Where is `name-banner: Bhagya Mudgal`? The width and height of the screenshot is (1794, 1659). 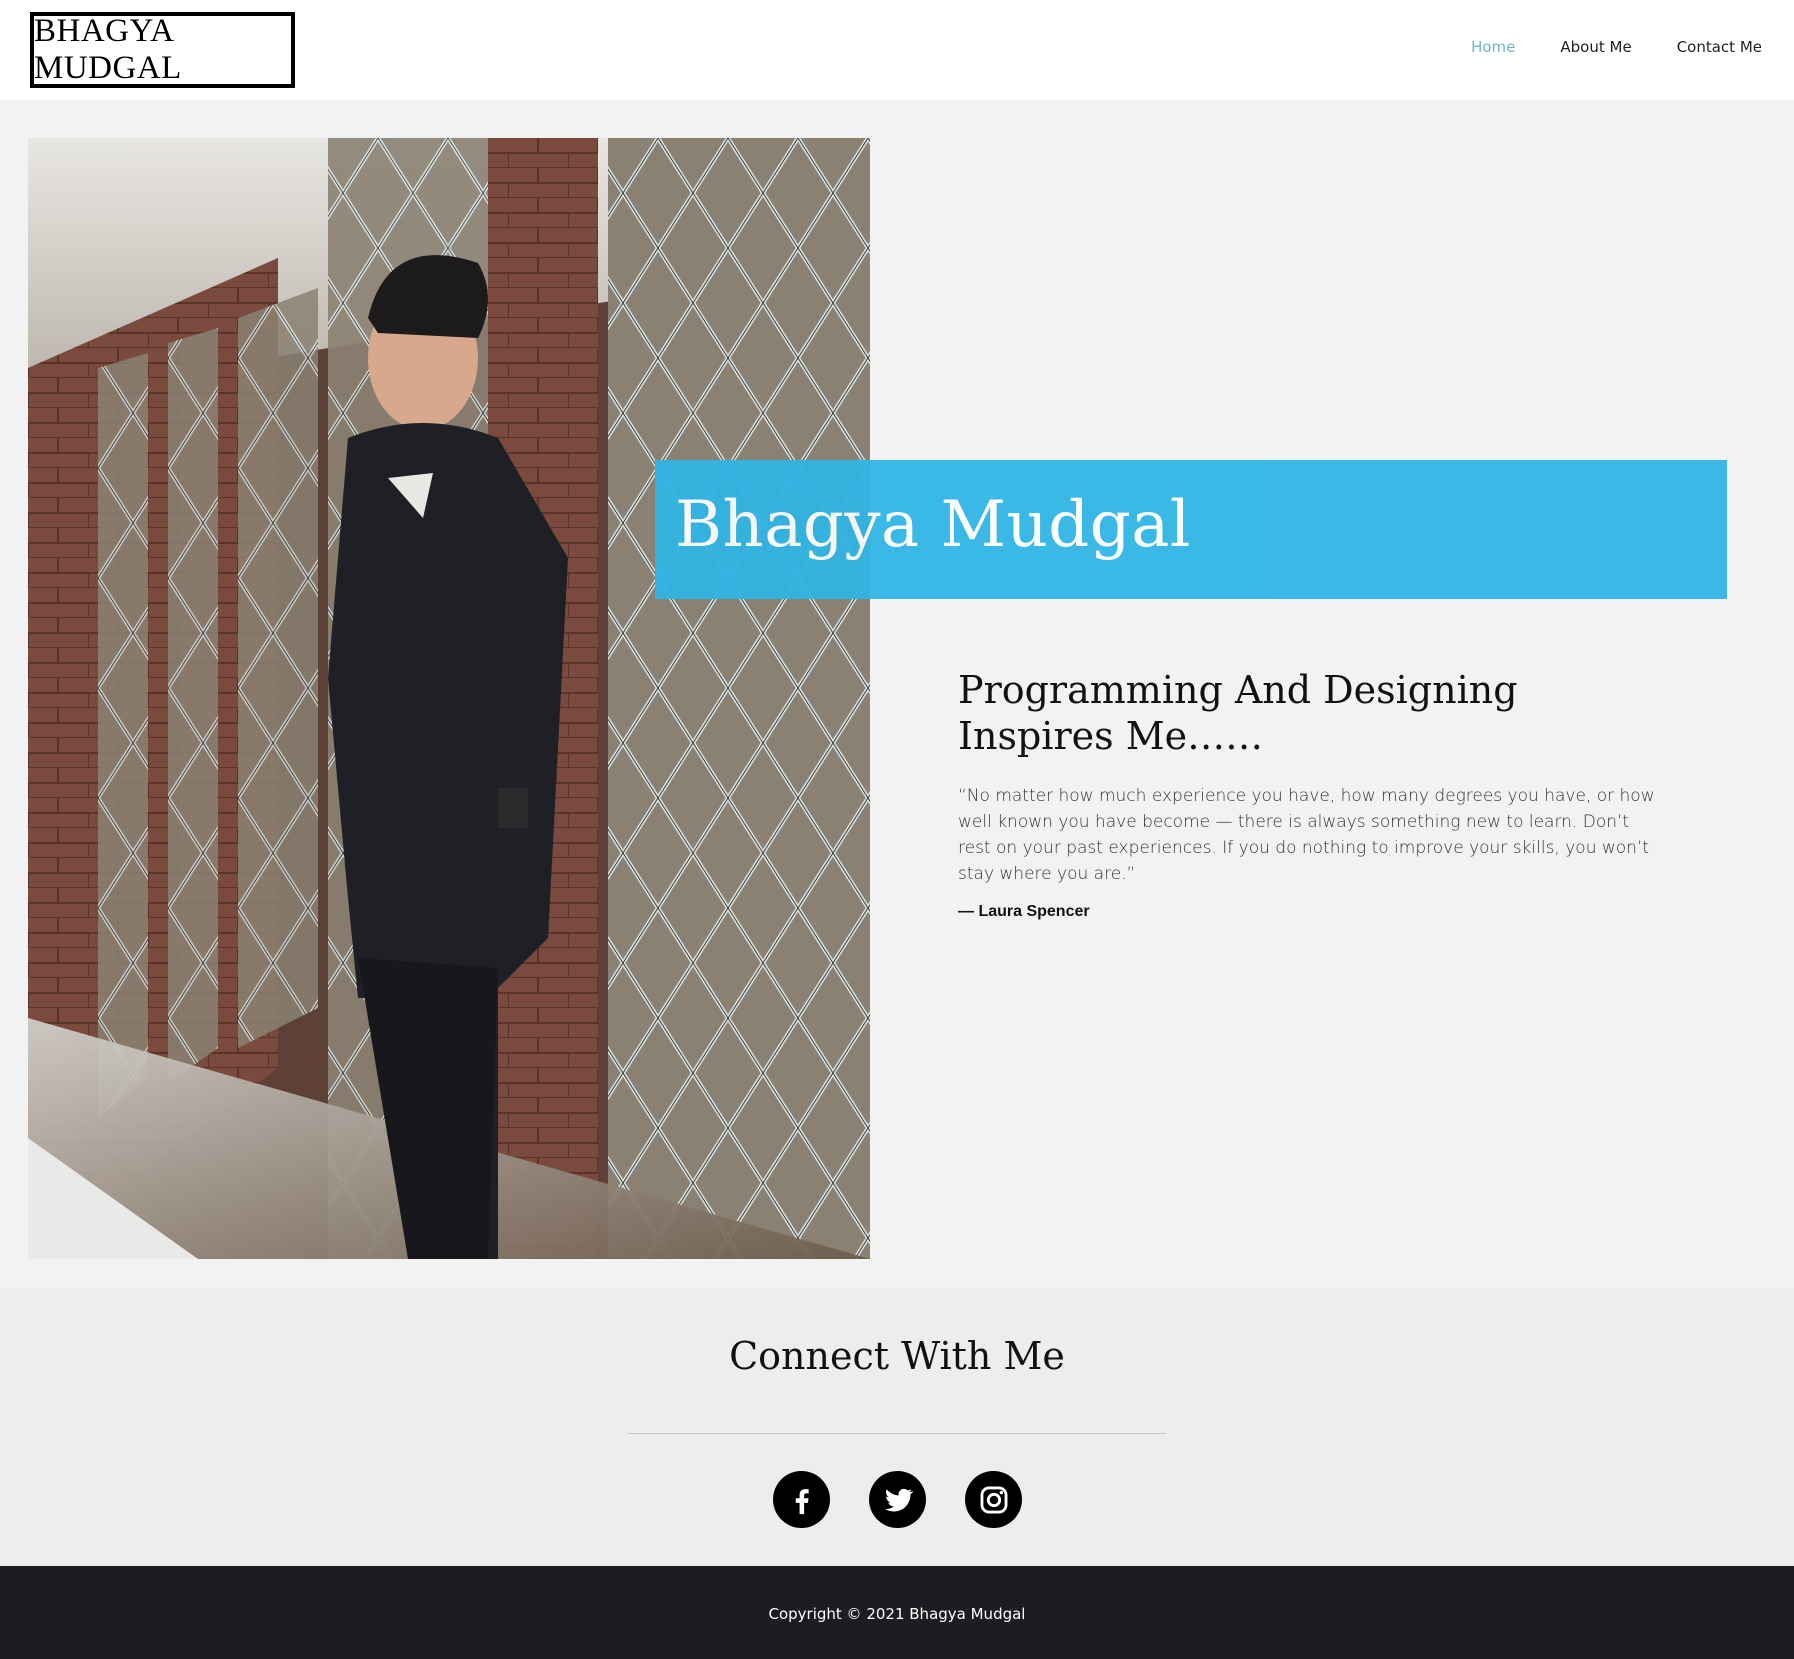
name-banner: Bhagya Mudgal is located at coordinates (1191, 529).